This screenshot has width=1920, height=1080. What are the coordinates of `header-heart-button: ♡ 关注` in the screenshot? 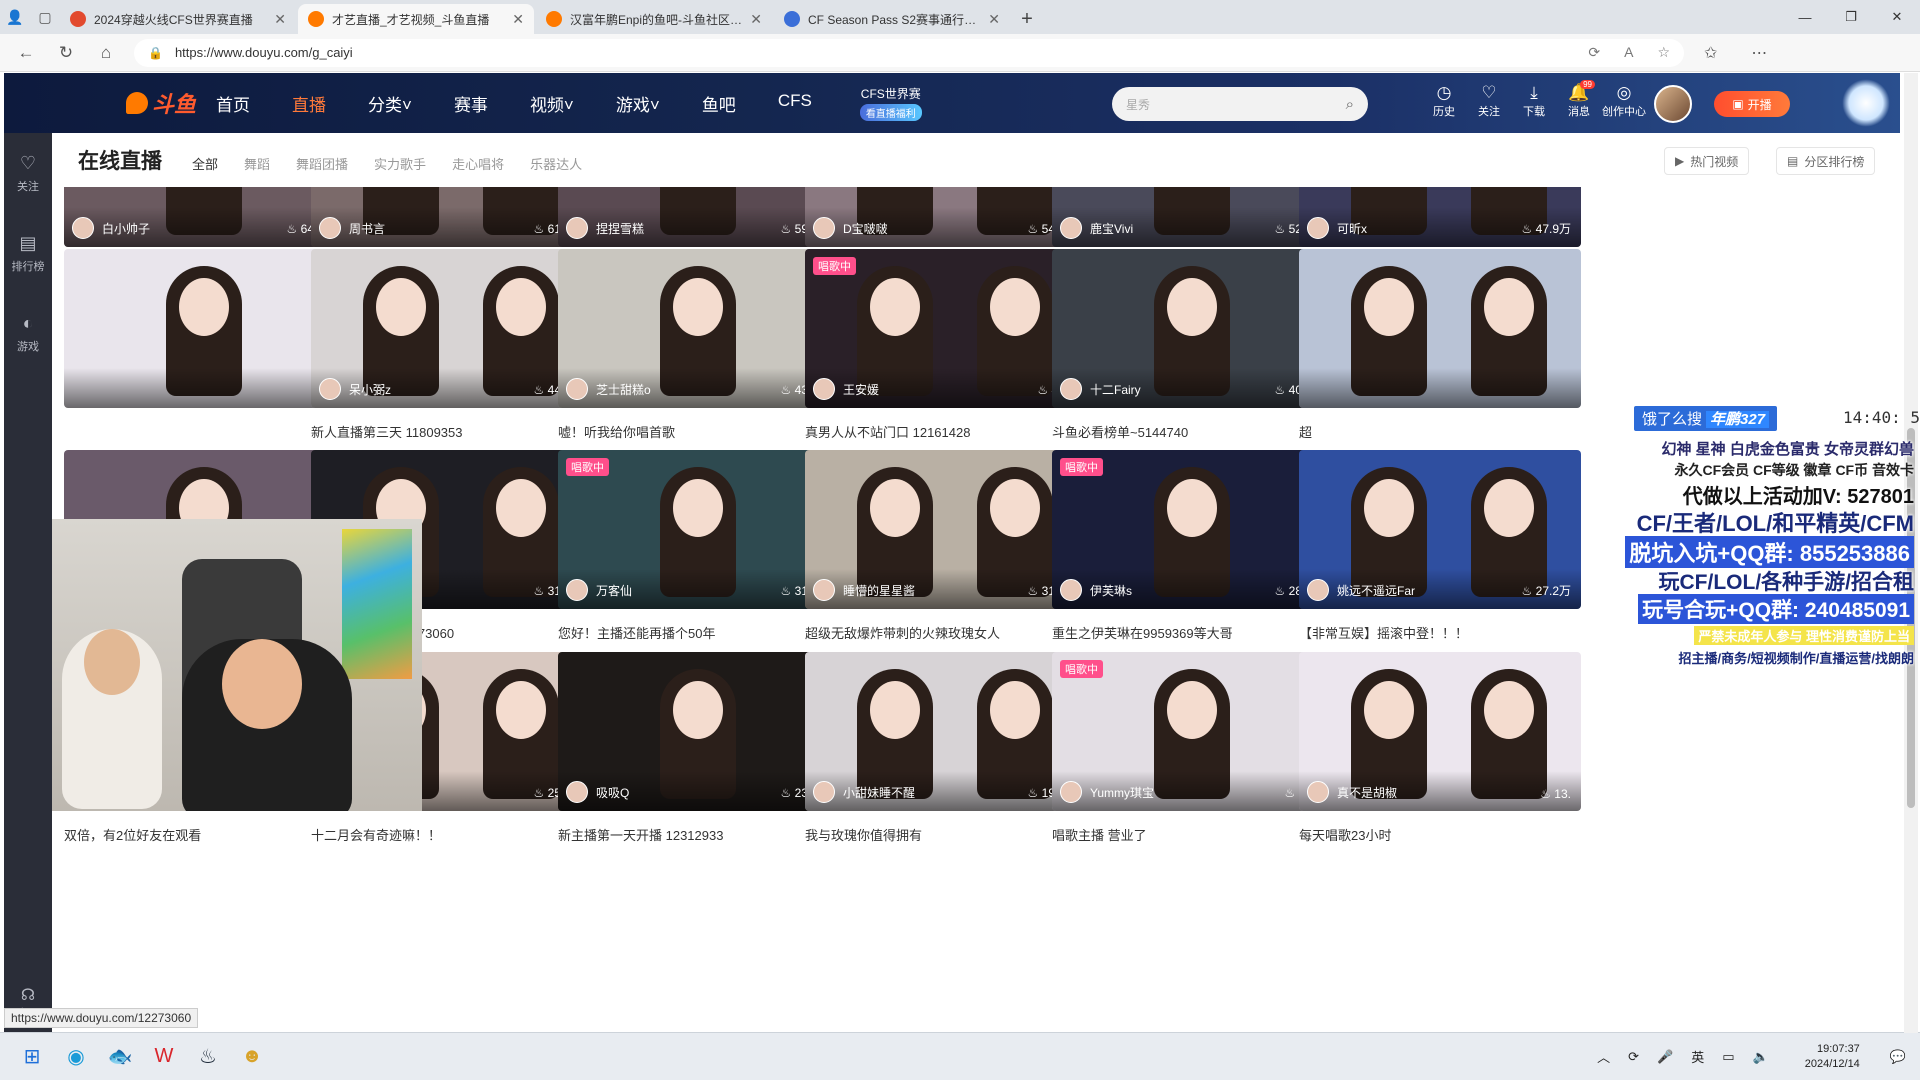 It's located at (1489, 101).